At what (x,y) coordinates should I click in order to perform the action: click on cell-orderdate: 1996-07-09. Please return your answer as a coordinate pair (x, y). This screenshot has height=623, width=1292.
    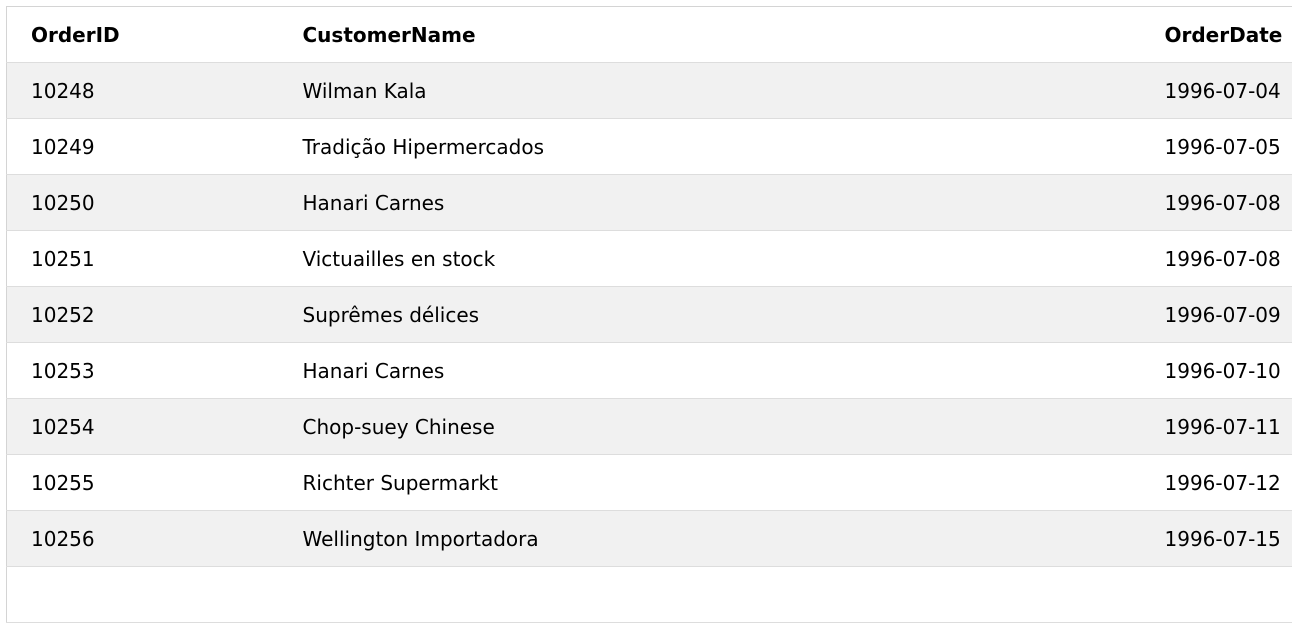
    Looking at the image, I should click on (1213, 315).